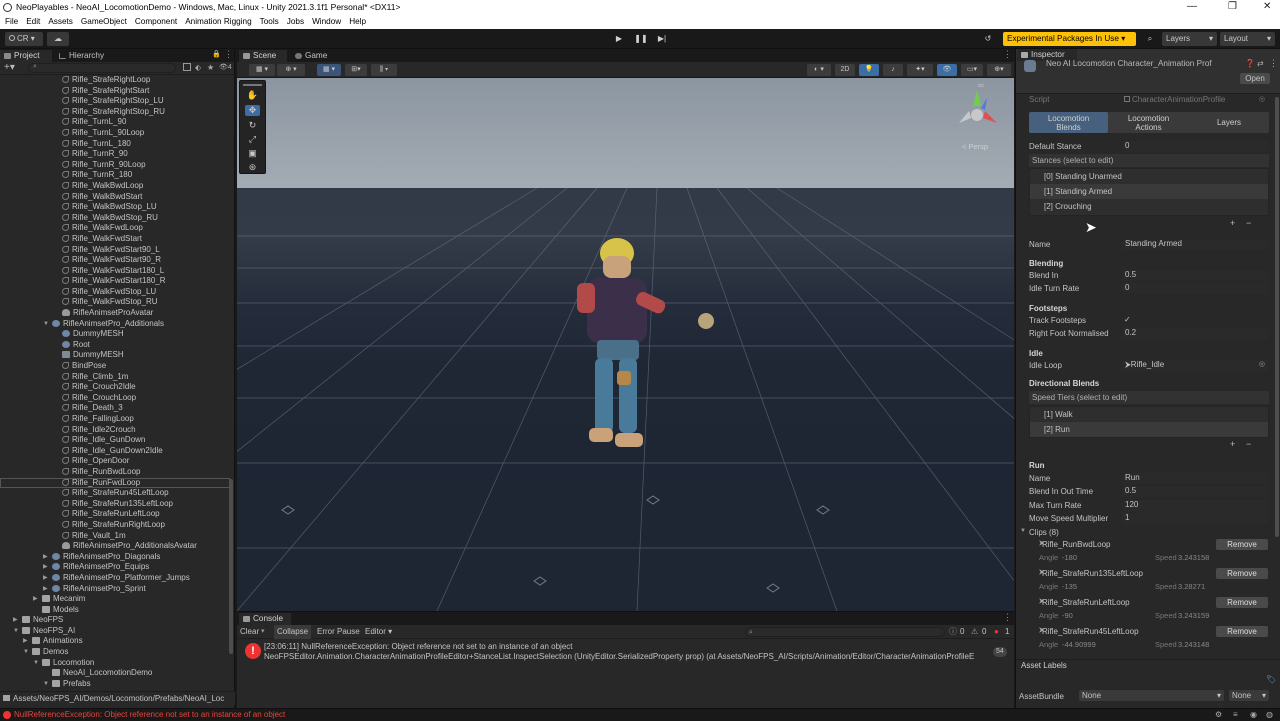 The height and width of the screenshot is (721, 1280). Describe the element at coordinates (1229, 122) in the screenshot. I see `tab-layers: Layers` at that location.